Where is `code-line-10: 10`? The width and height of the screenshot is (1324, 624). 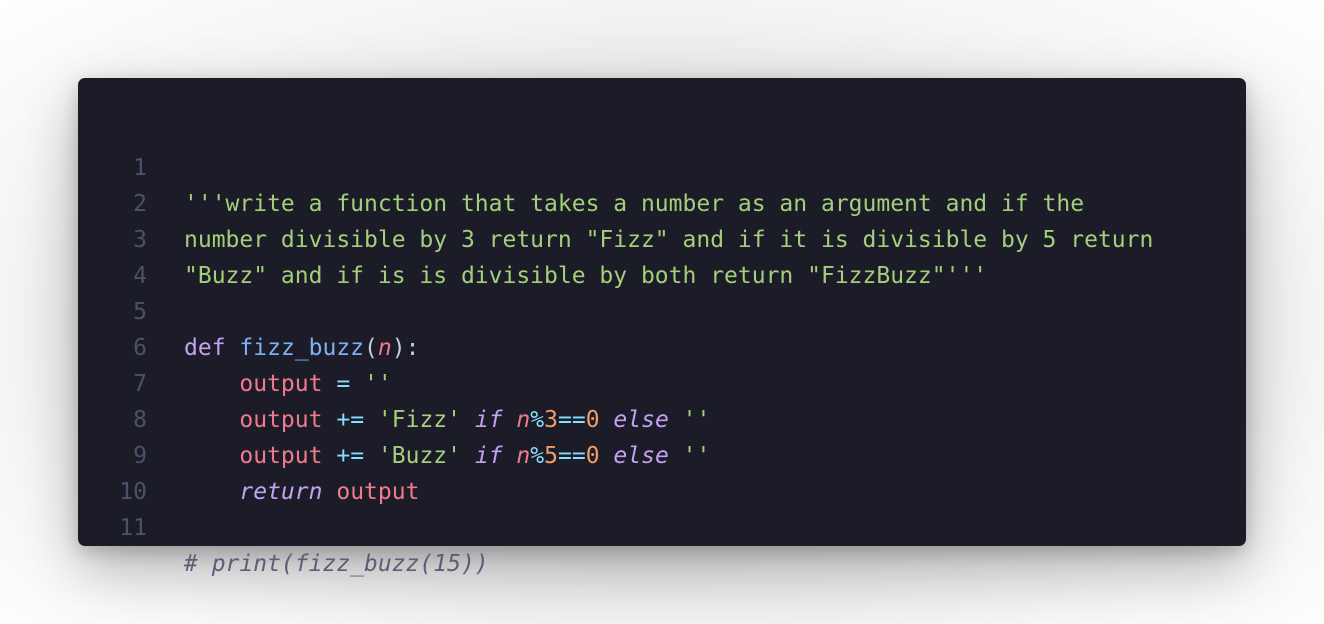
code-line-10: 10 is located at coordinates (662, 471).